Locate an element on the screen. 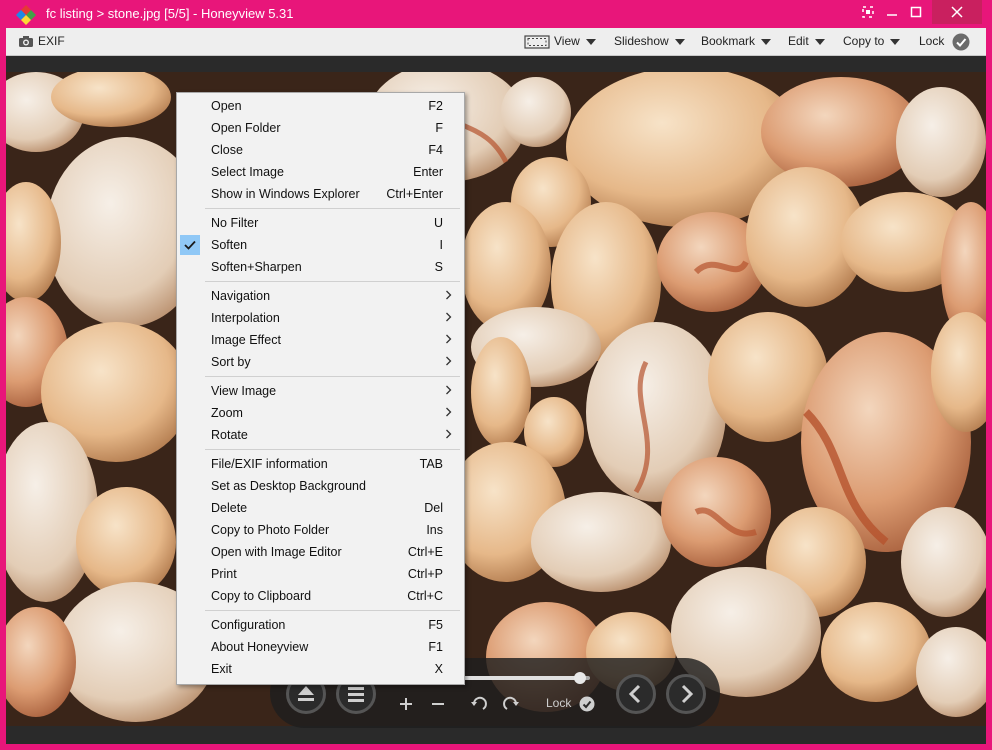 Image resolution: width=992 pixels, height=750 pixels. menu-item-configuration: Configuration F5 is located at coordinates (320, 625).